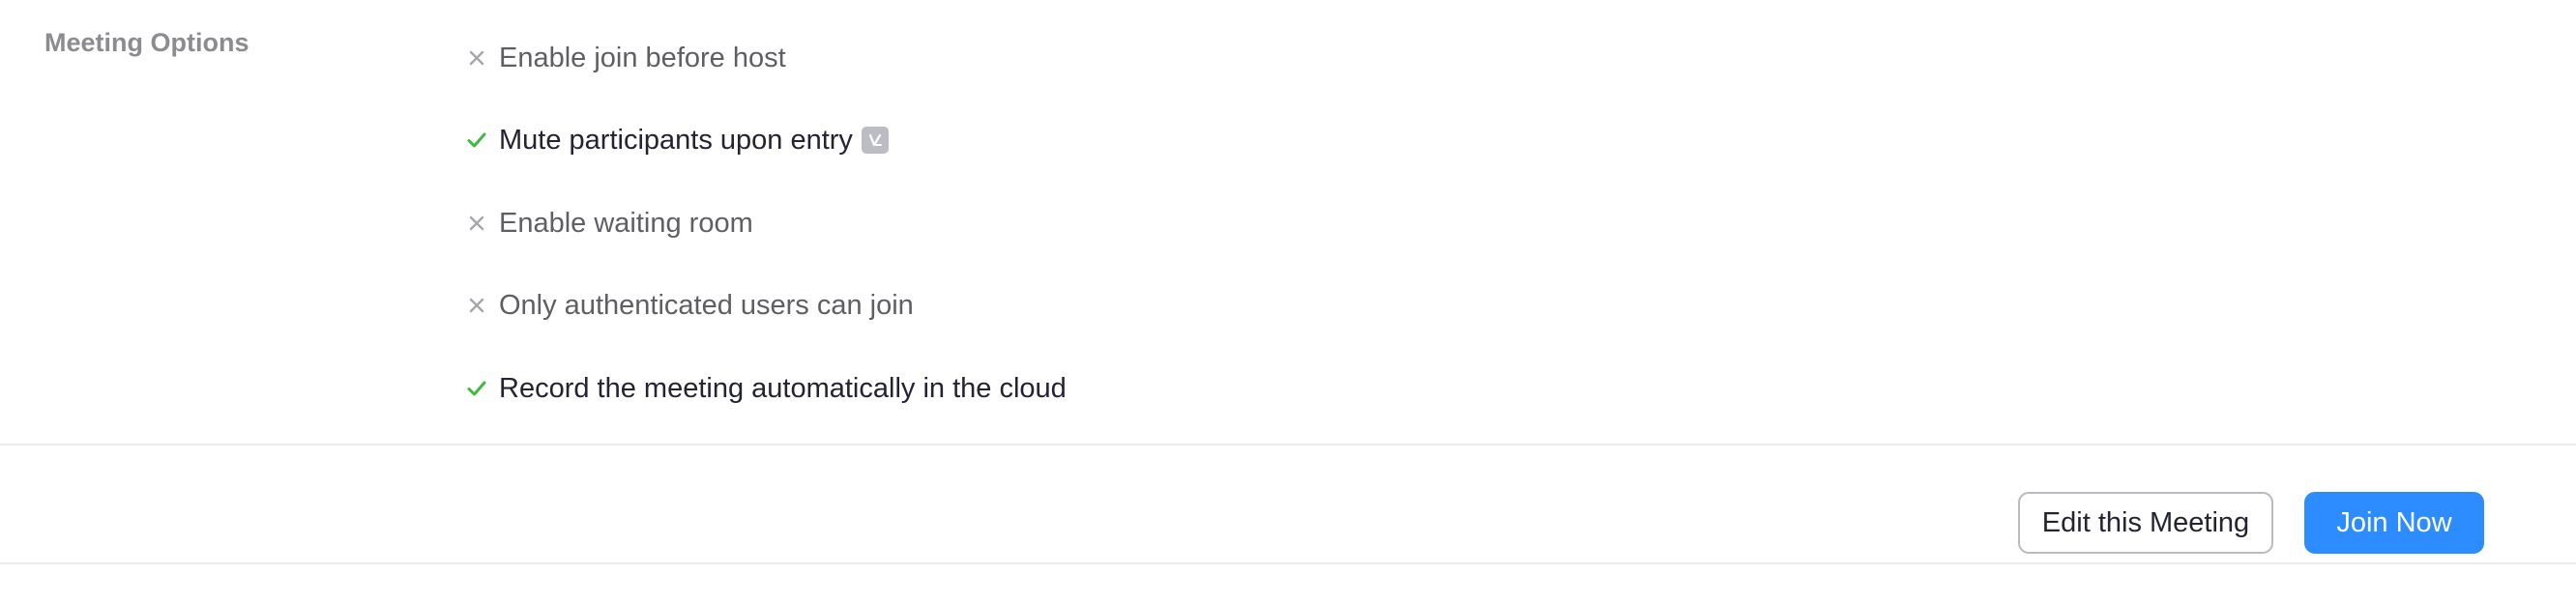 The height and width of the screenshot is (603, 2576). What do you see at coordinates (676, 141) in the screenshot?
I see `option-label: Mute participants upon entry` at bounding box center [676, 141].